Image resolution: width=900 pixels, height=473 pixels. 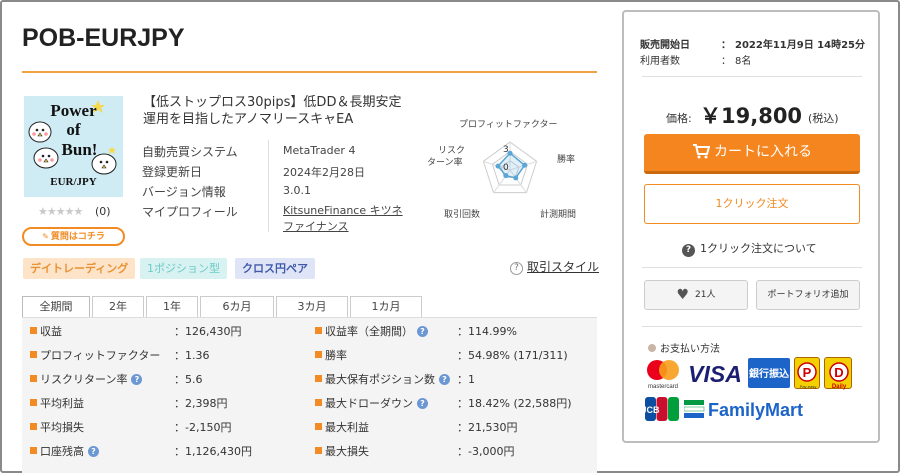 I want to click on tab-3-months: 3カ月, so click(x=312, y=306).